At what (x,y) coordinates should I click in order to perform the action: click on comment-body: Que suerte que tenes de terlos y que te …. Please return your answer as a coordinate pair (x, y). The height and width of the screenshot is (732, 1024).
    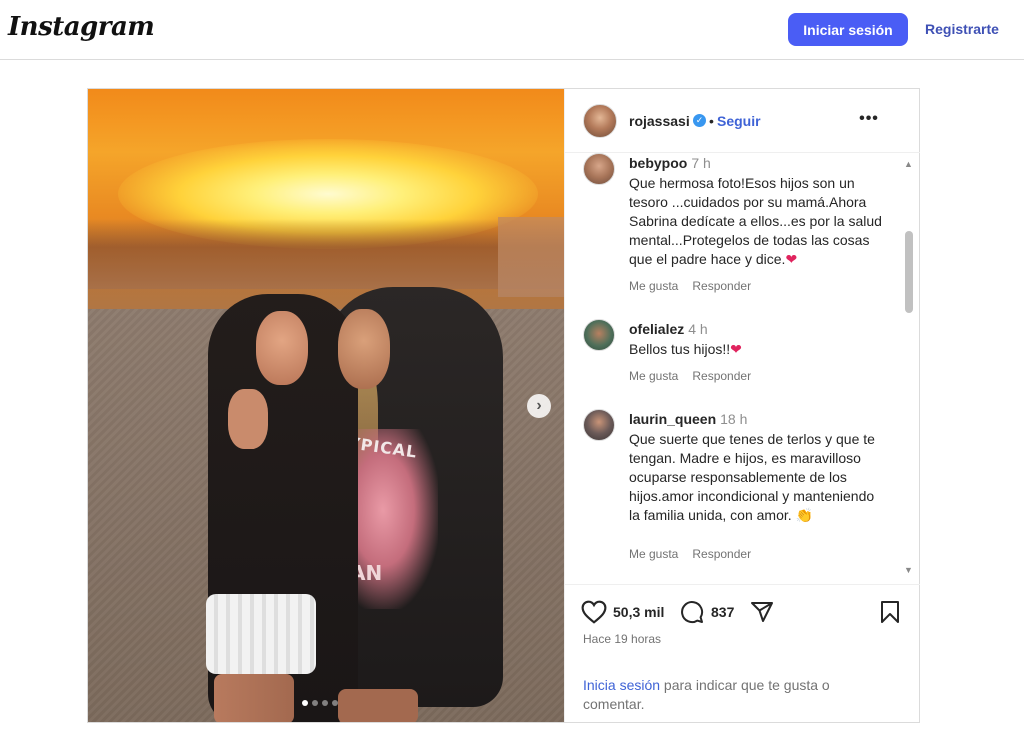
    Looking at the image, I should click on (752, 477).